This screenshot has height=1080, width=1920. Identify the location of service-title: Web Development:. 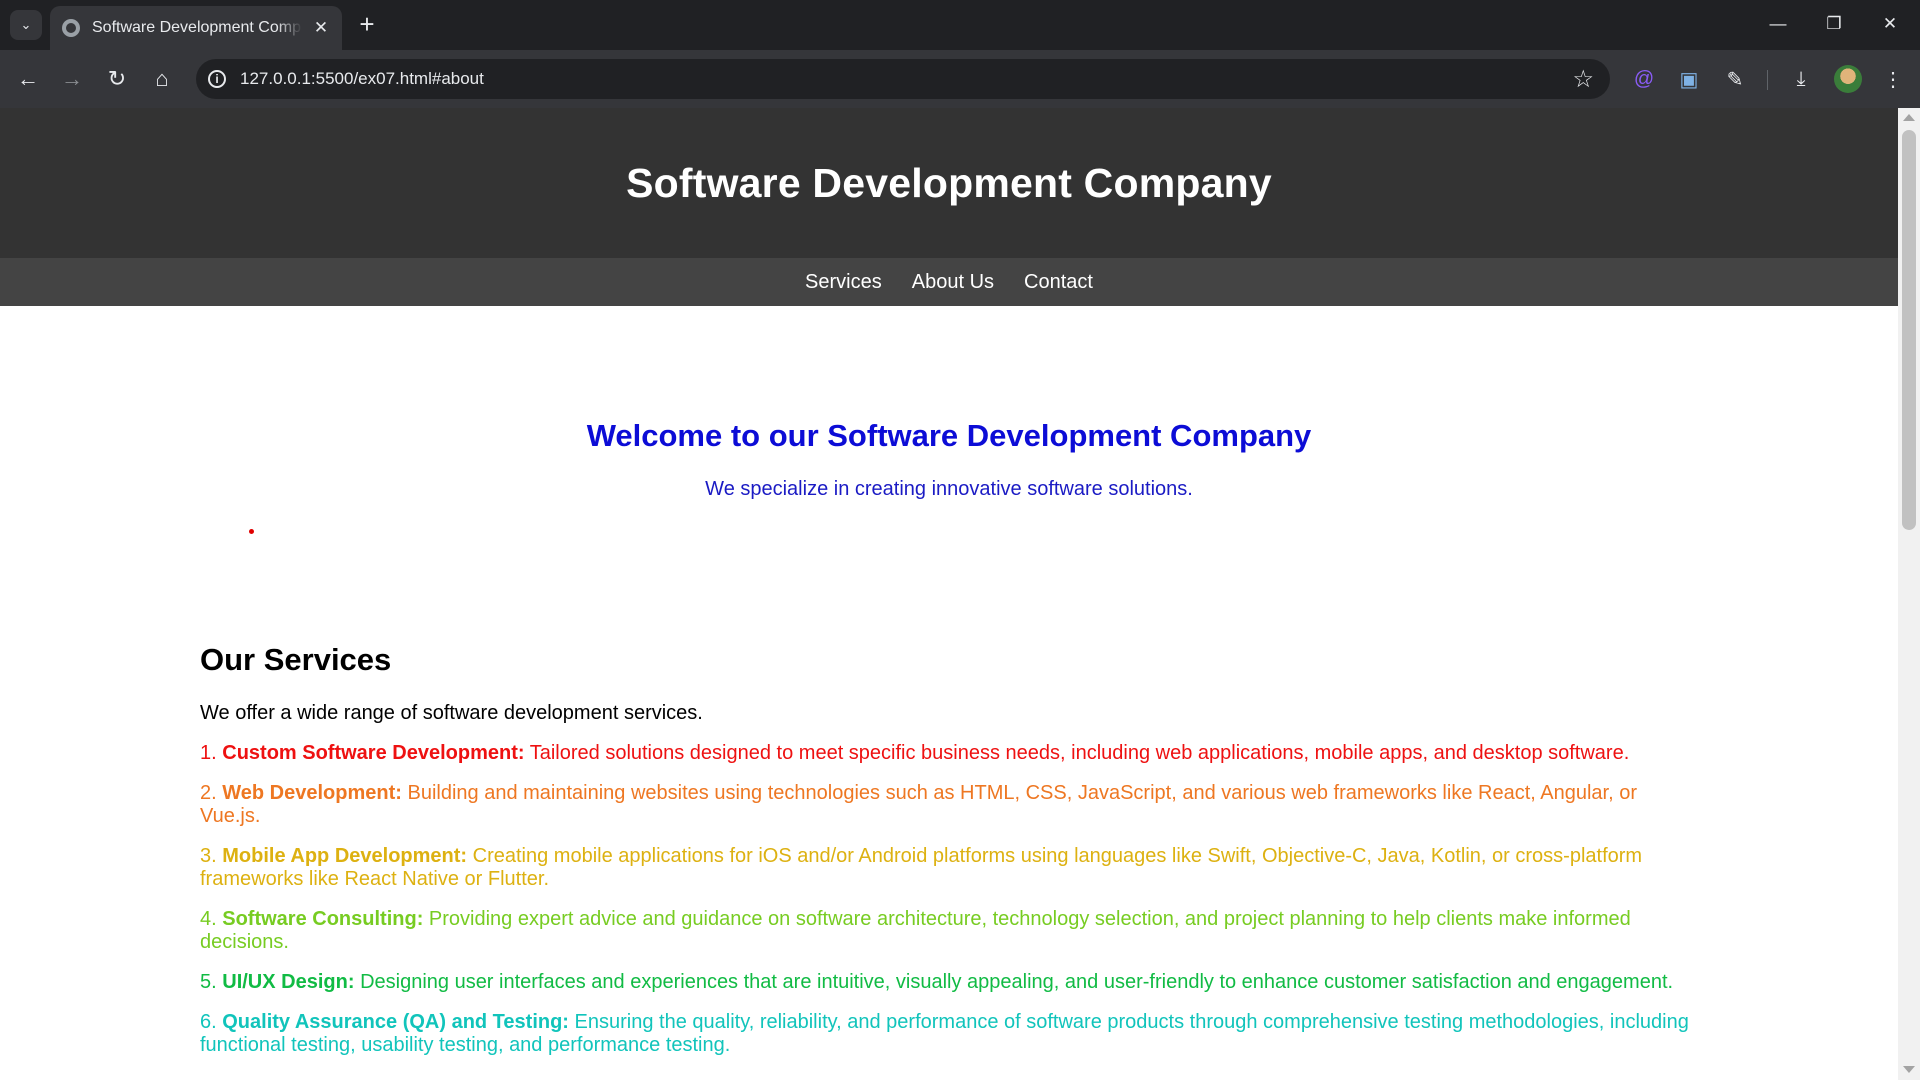
(312, 793).